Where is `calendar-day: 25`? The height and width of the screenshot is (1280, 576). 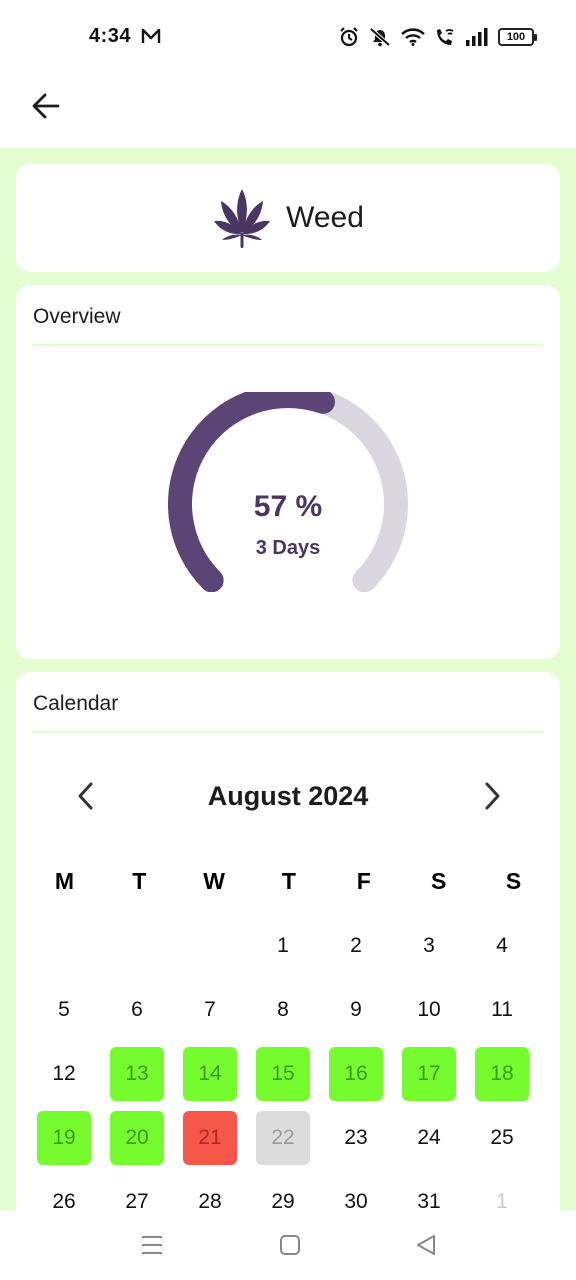 calendar-day: 25 is located at coordinates (502, 1138).